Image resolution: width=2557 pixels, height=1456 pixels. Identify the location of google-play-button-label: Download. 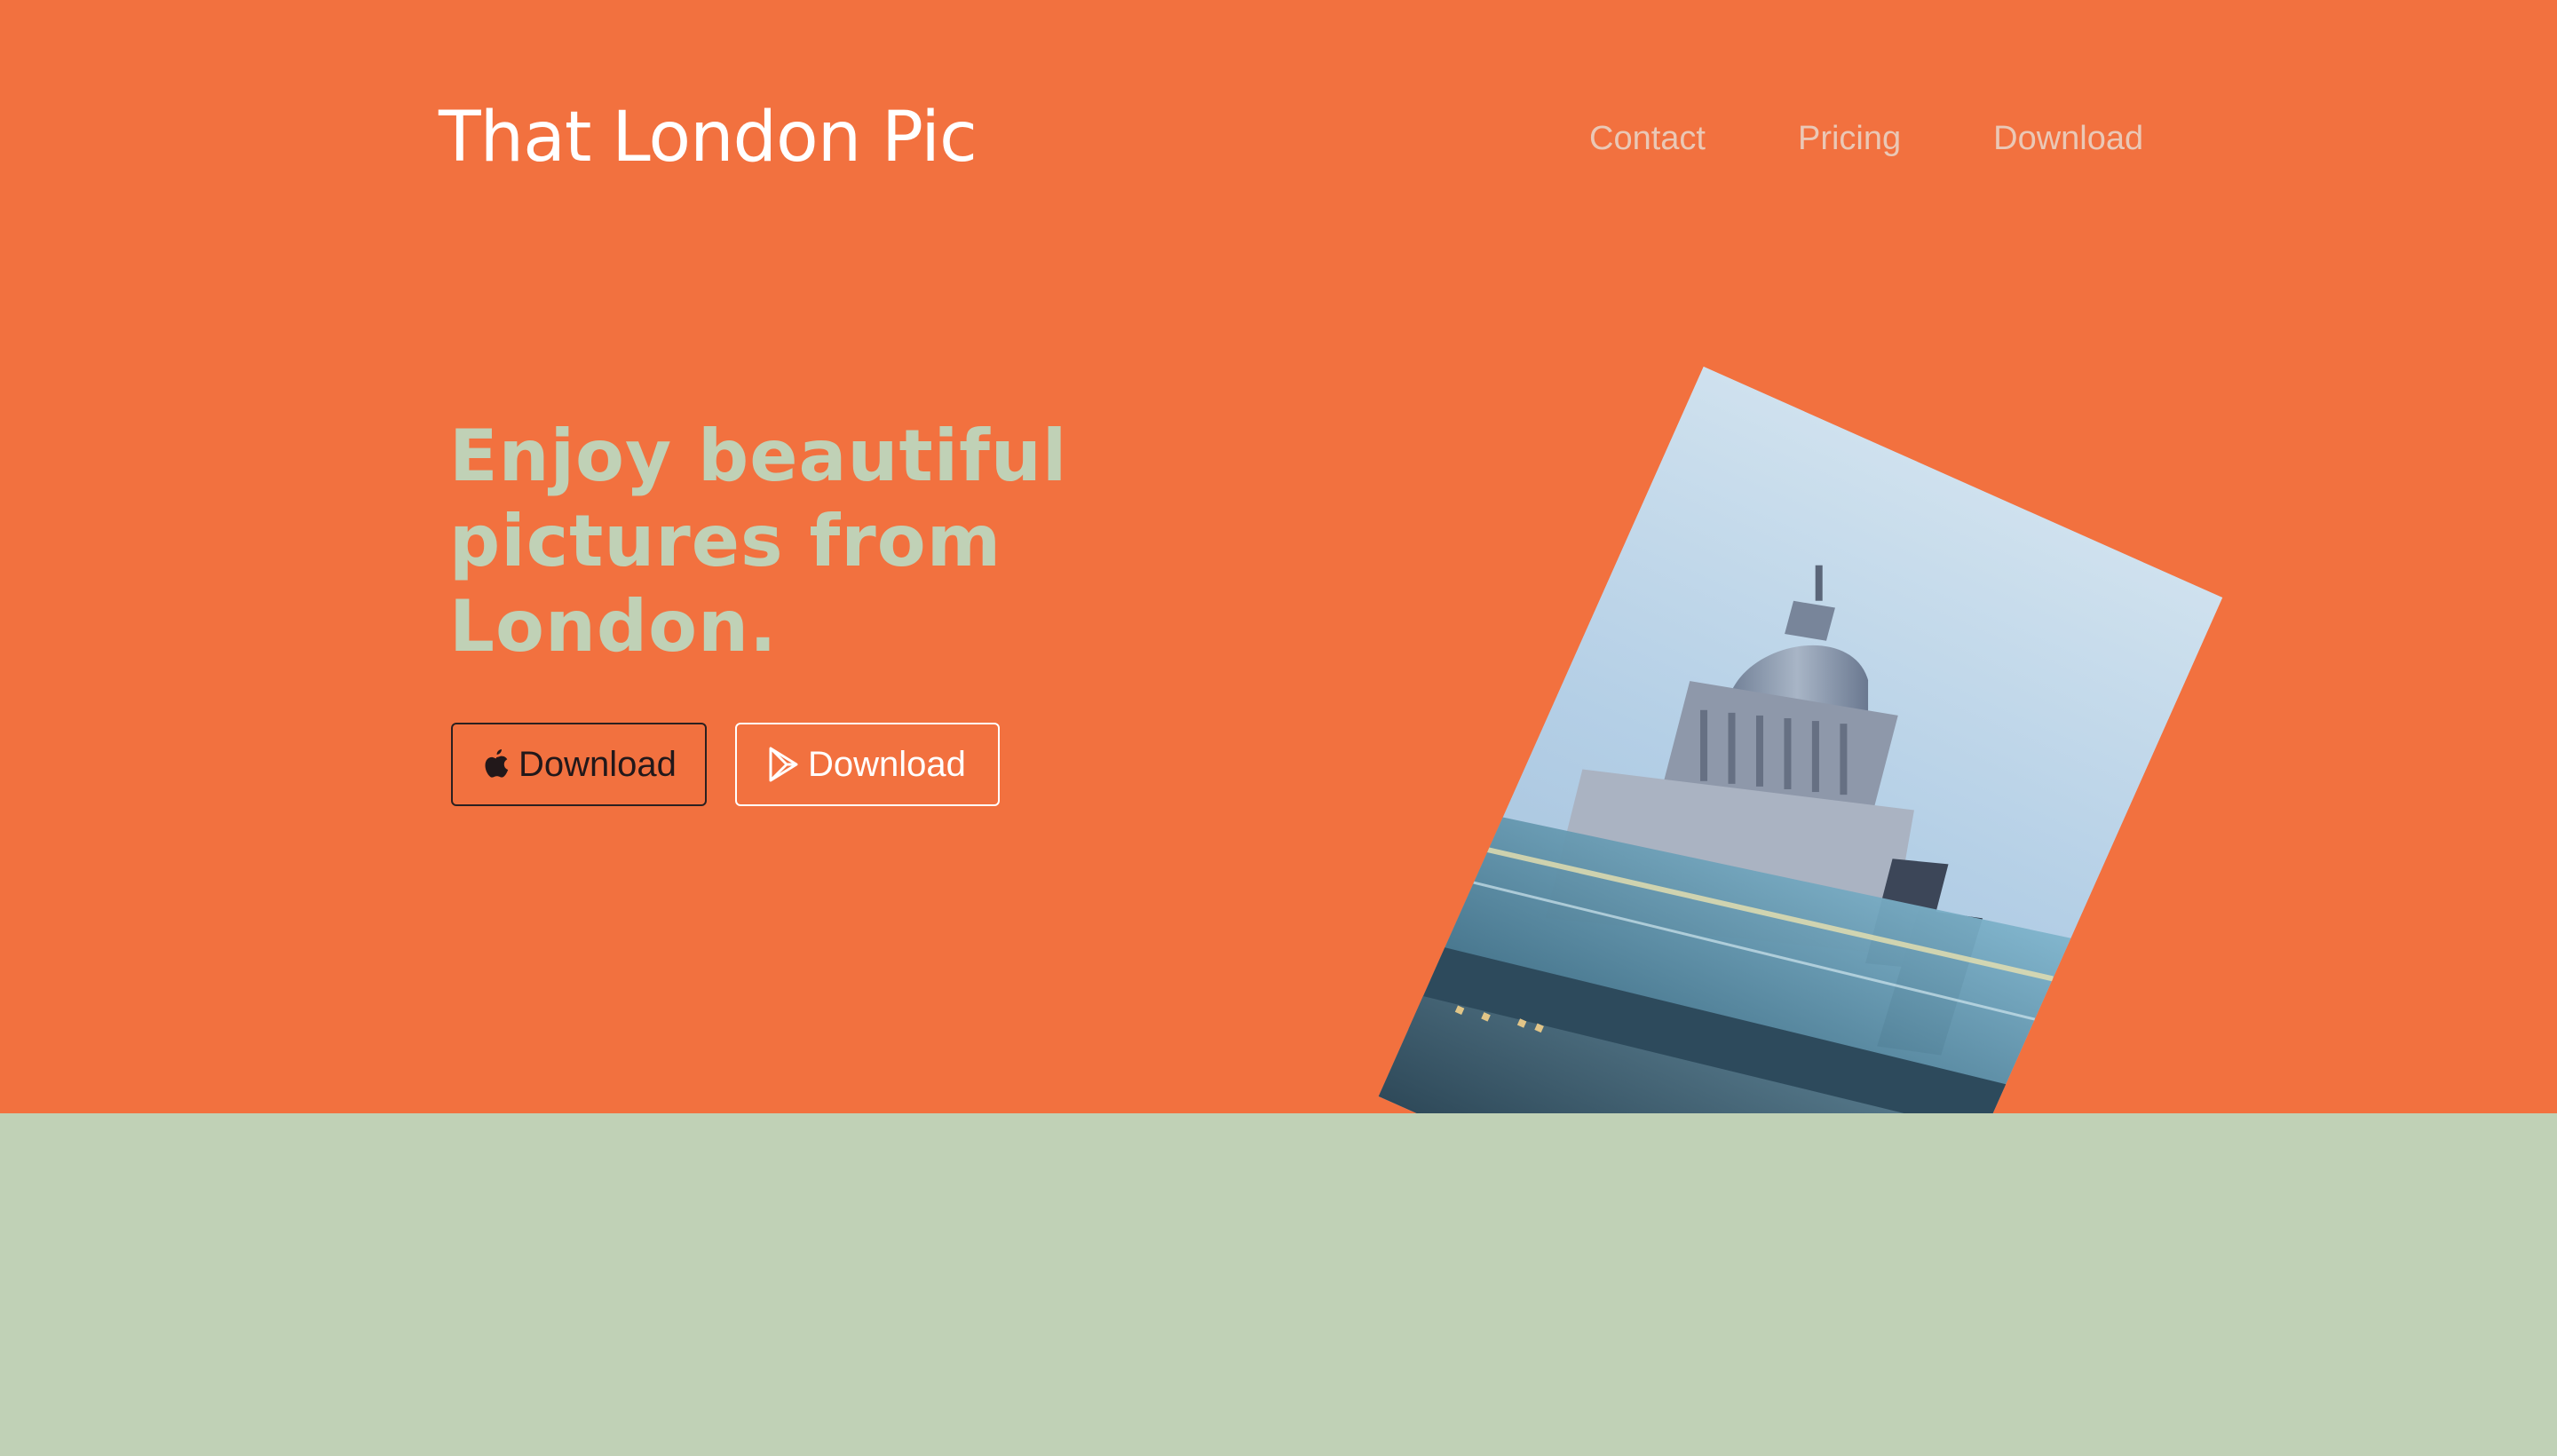
(887, 764).